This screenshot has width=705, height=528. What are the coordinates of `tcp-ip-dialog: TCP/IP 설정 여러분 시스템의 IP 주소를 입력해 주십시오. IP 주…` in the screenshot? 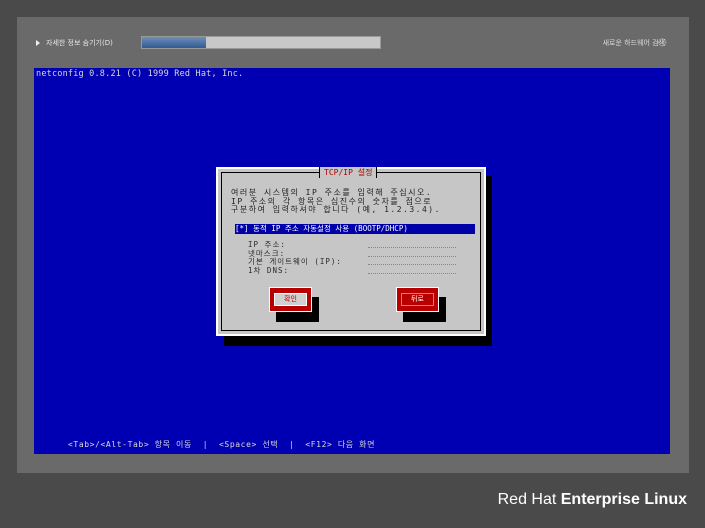 It's located at (351, 251).